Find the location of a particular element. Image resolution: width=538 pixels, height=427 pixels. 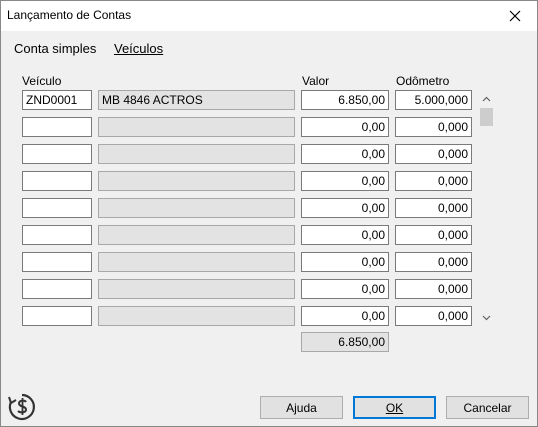

money-cycle-icon is located at coordinates (22, 407).